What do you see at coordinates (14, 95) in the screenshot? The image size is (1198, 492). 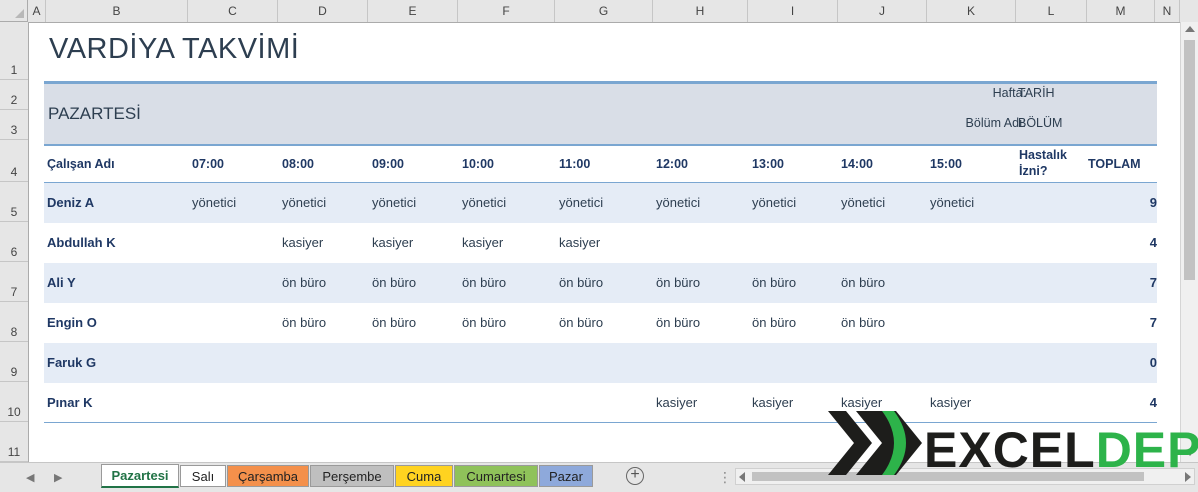 I see `row-header-2: 2` at bounding box center [14, 95].